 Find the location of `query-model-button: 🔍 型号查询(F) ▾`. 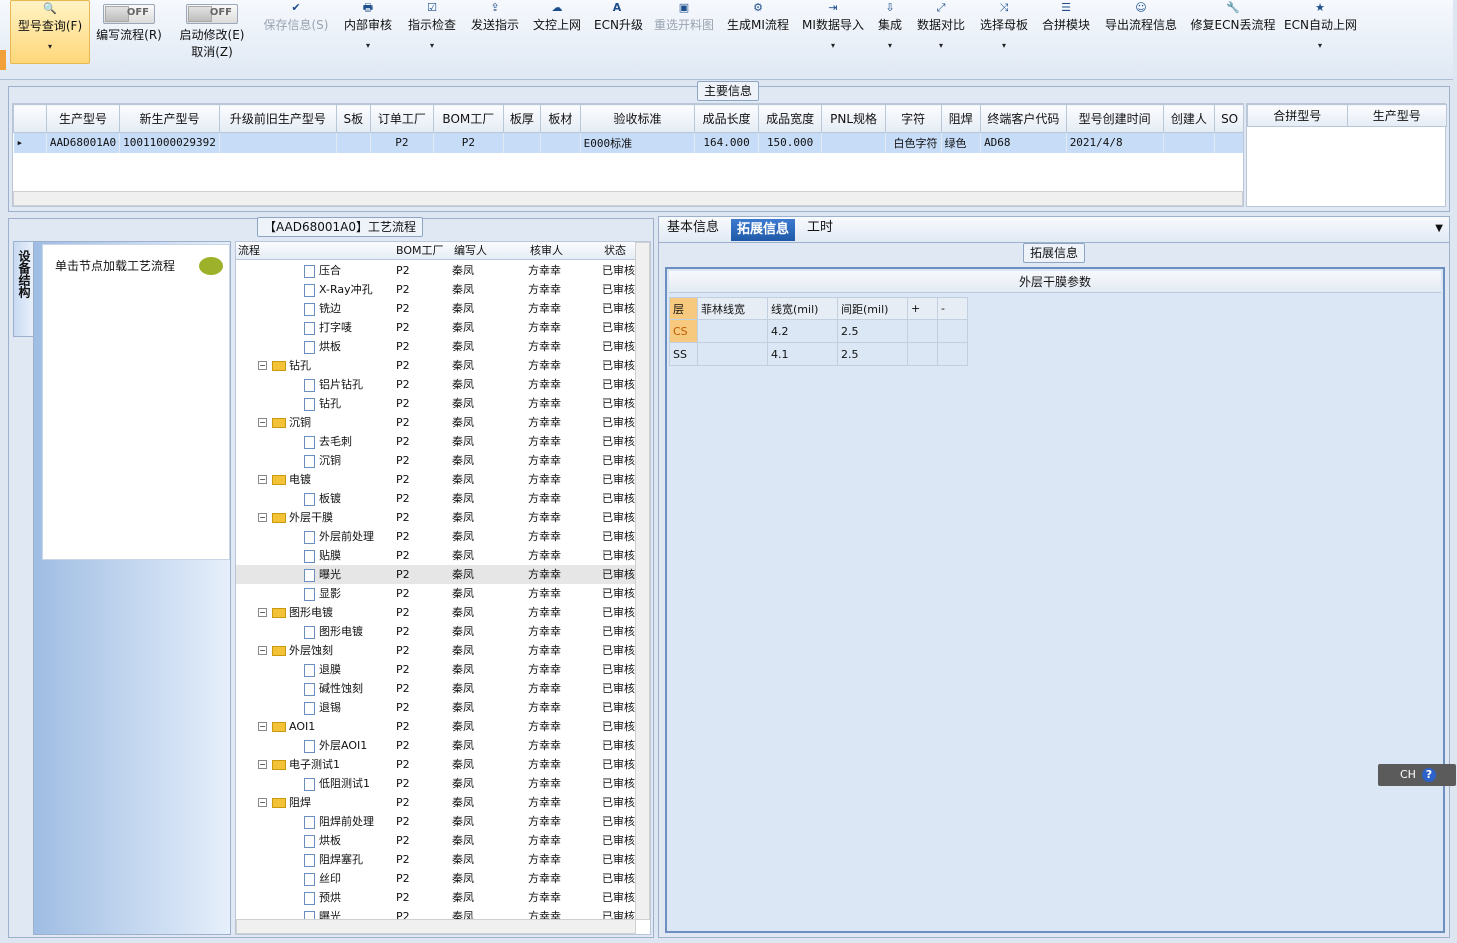

query-model-button: 🔍 型号查询(F) ▾ is located at coordinates (50, 32).